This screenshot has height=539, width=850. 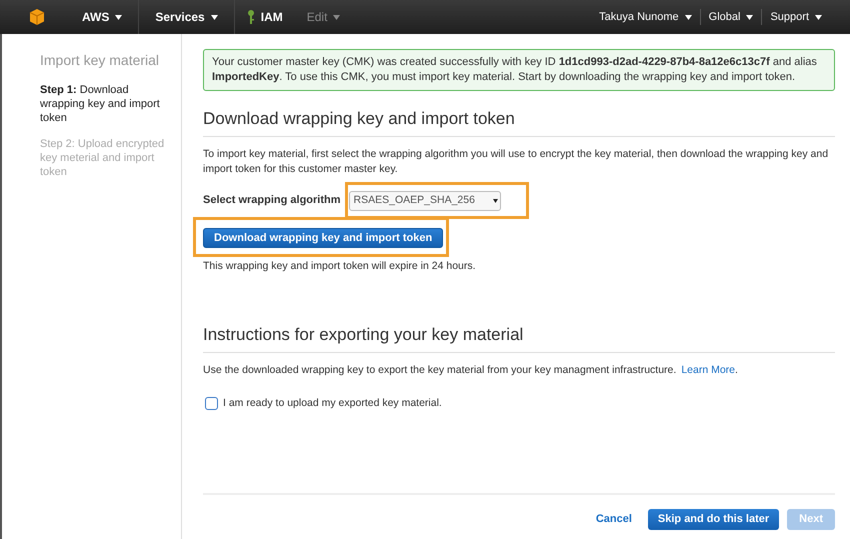 I want to click on nav-menu: Global, so click(x=731, y=17).